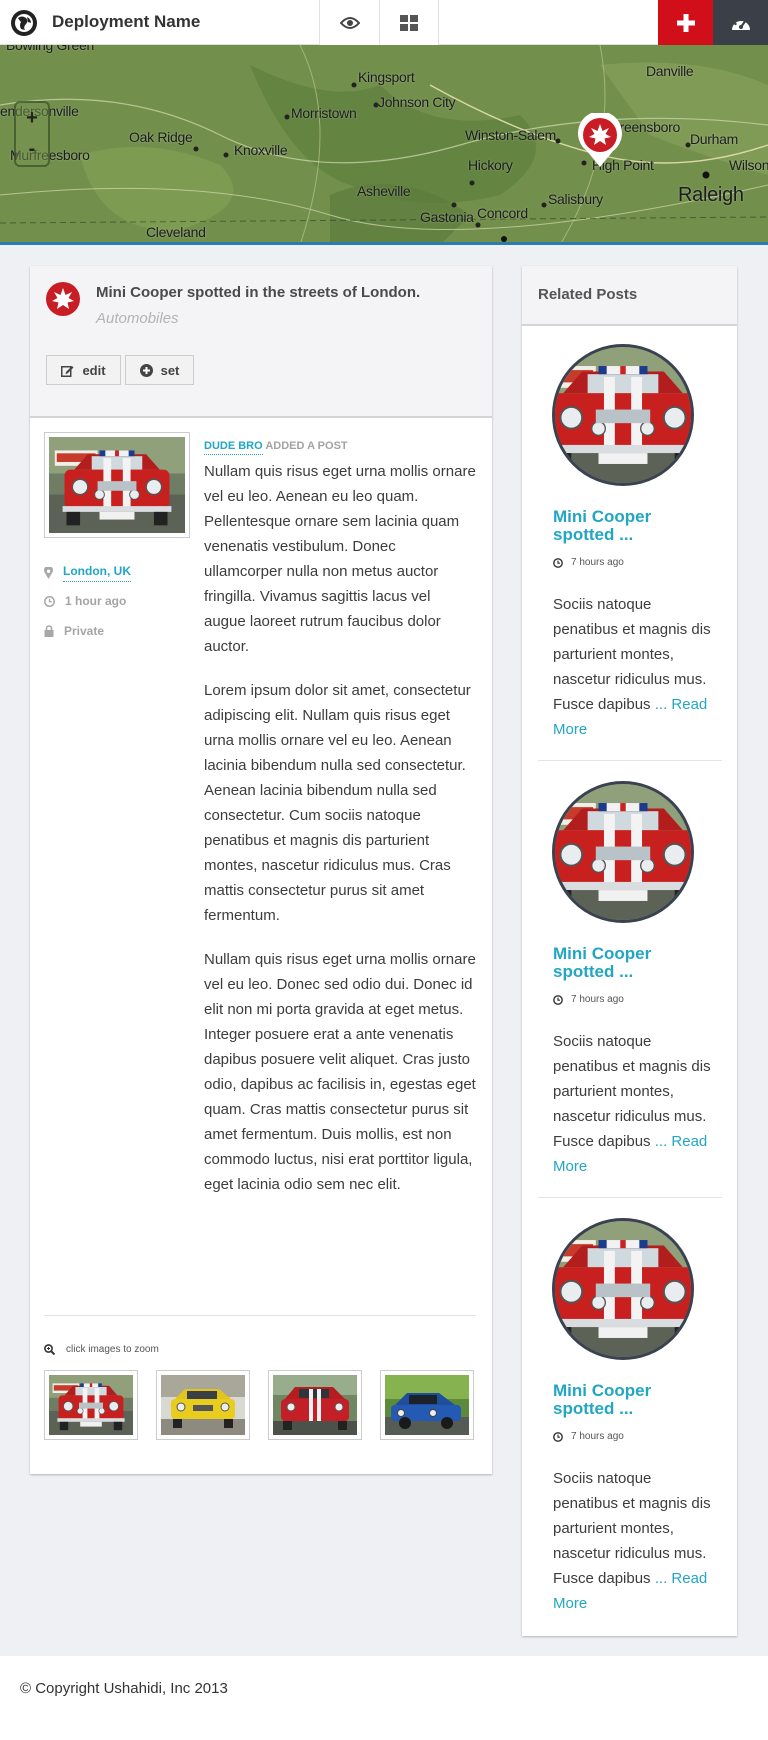 The height and width of the screenshot is (1740, 768). What do you see at coordinates (714, 139) in the screenshot?
I see `map-place-label: Durham` at bounding box center [714, 139].